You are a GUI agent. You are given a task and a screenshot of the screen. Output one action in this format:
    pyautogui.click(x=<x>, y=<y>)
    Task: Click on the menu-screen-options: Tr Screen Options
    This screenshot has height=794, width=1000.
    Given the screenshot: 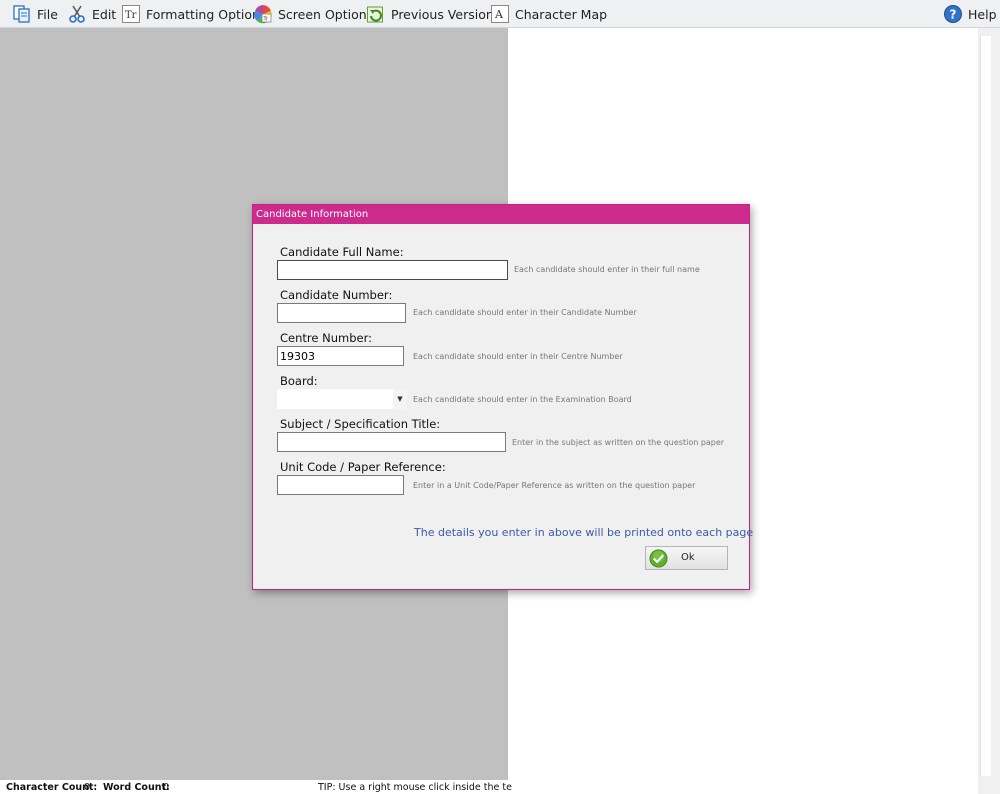 What is the action you would take?
    pyautogui.click(x=313, y=14)
    